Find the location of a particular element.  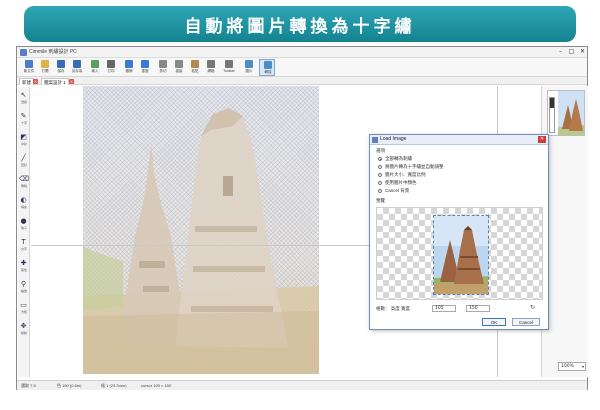

convert-icon is located at coordinates (268, 65).